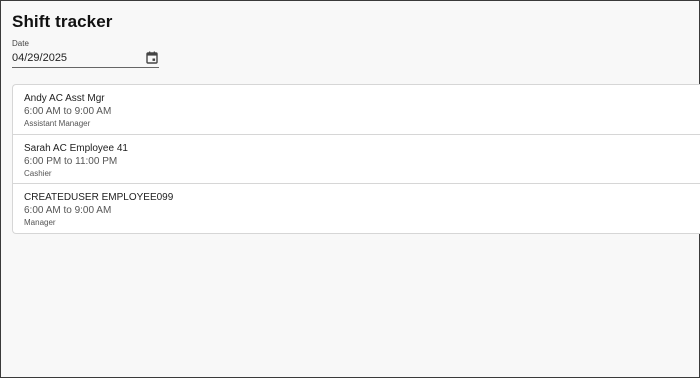  What do you see at coordinates (57, 123) in the screenshot?
I see `employee-role: Assistant Manager` at bounding box center [57, 123].